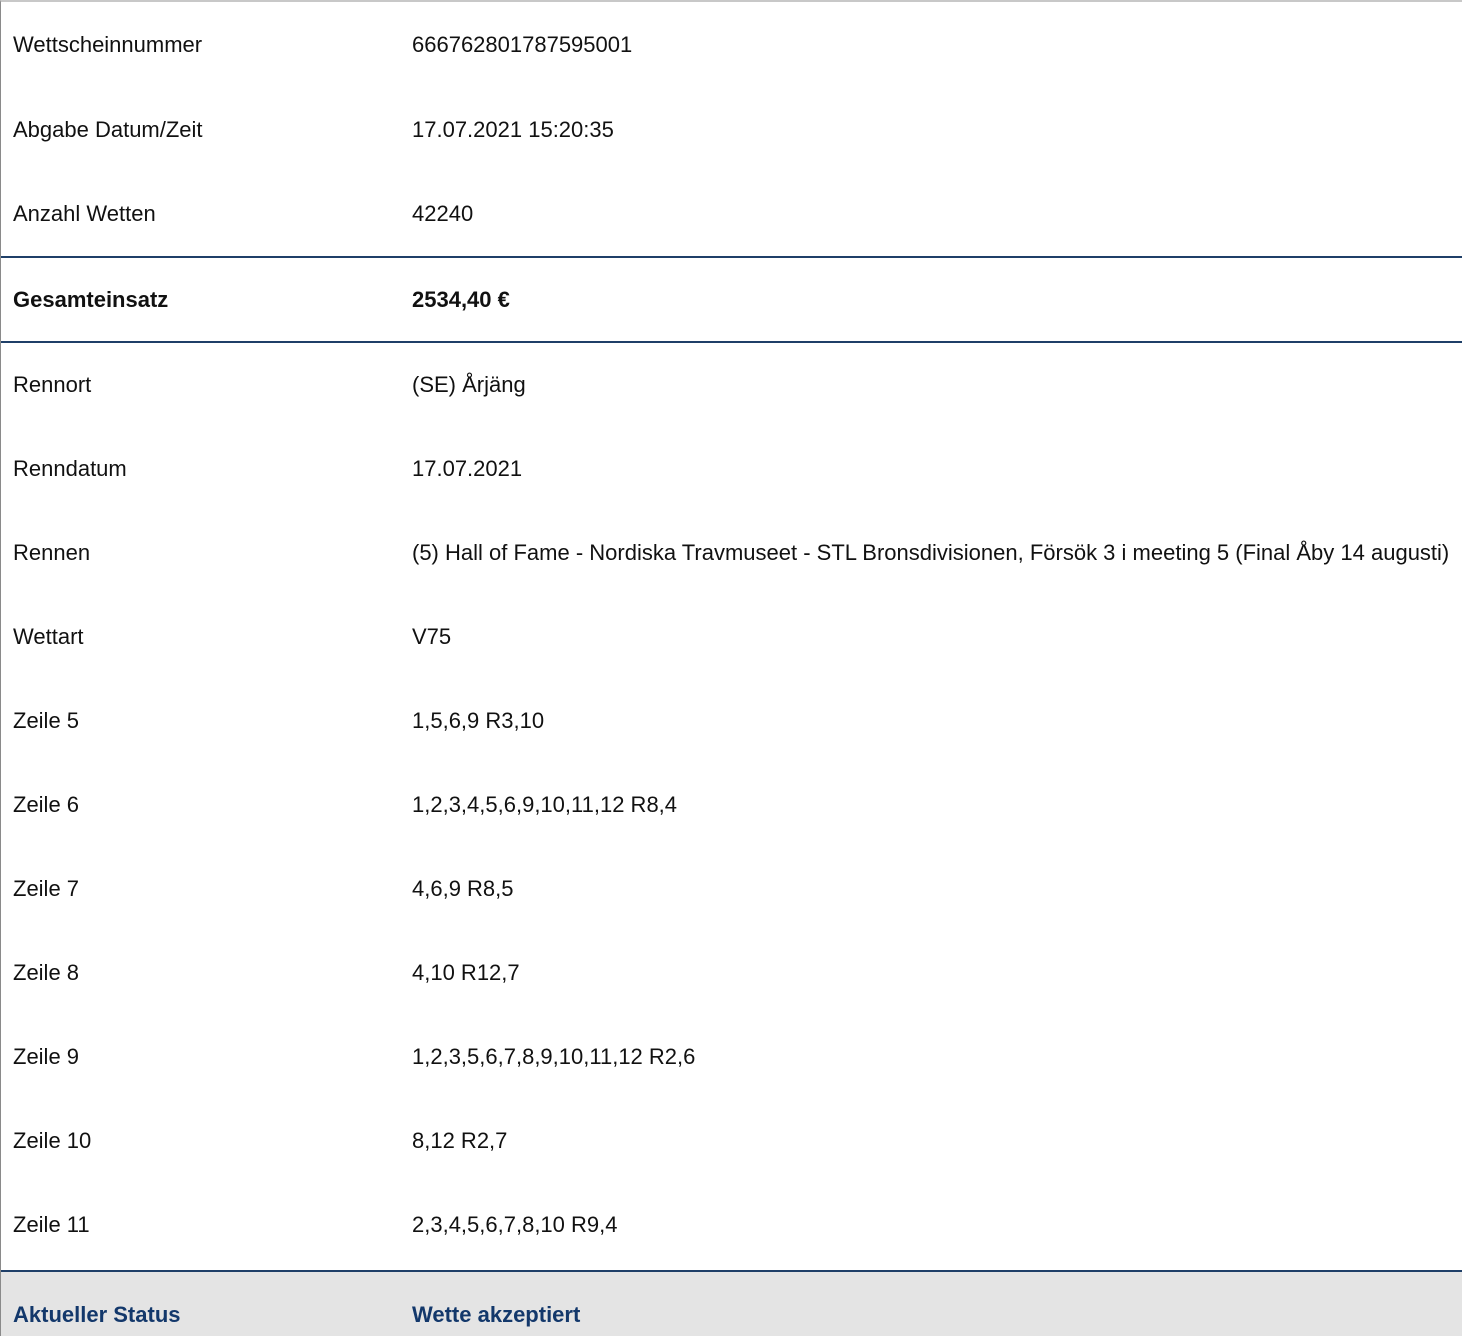  What do you see at coordinates (70, 468) in the screenshot?
I see `race-date-label: Renndatum` at bounding box center [70, 468].